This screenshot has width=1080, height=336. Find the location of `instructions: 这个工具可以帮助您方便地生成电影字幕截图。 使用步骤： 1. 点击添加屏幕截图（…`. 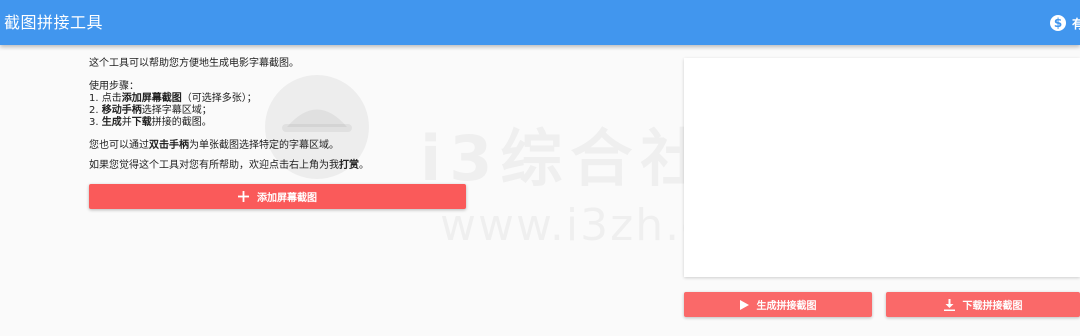

instructions: 这个工具可以帮助您方便地生成电影字幕截图。 使用步骤： 1. 点击添加屏幕截图（… is located at coordinates (289, 115).